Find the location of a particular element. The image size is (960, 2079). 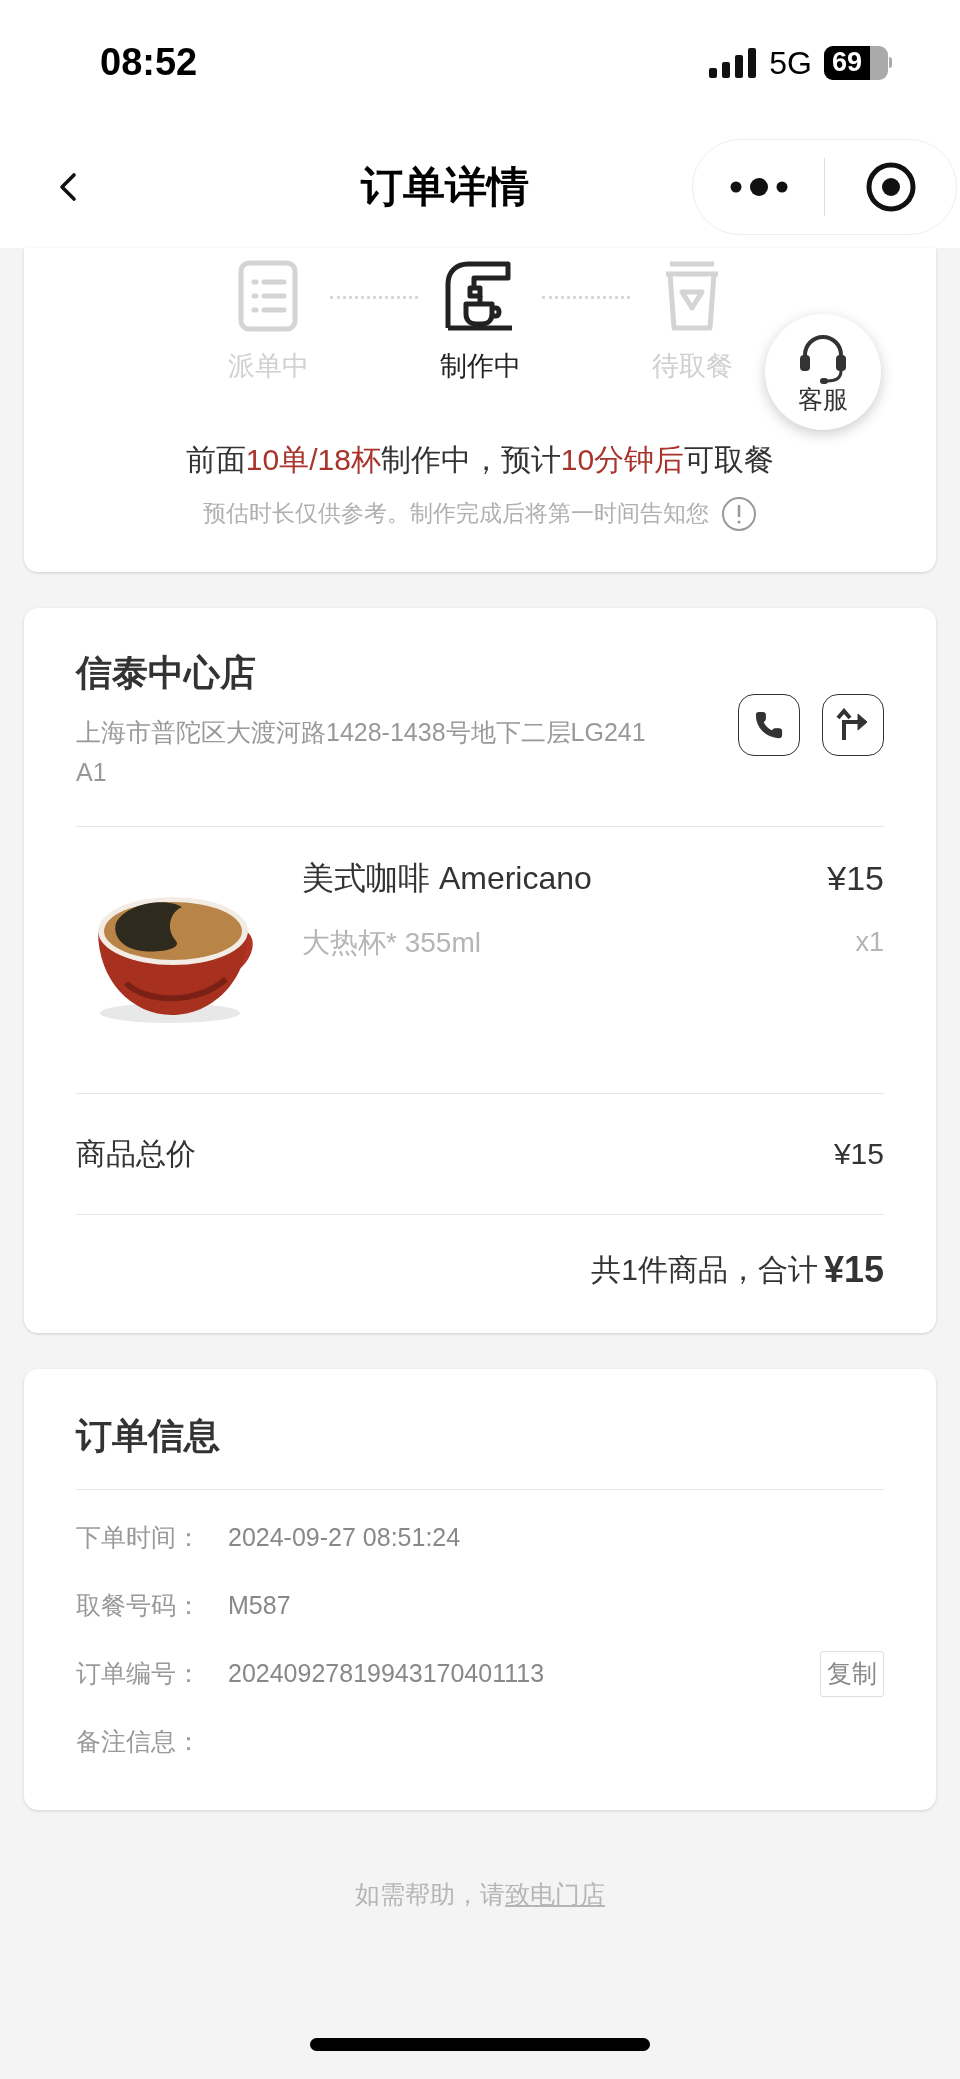

network-label: 5G is located at coordinates (790, 63).